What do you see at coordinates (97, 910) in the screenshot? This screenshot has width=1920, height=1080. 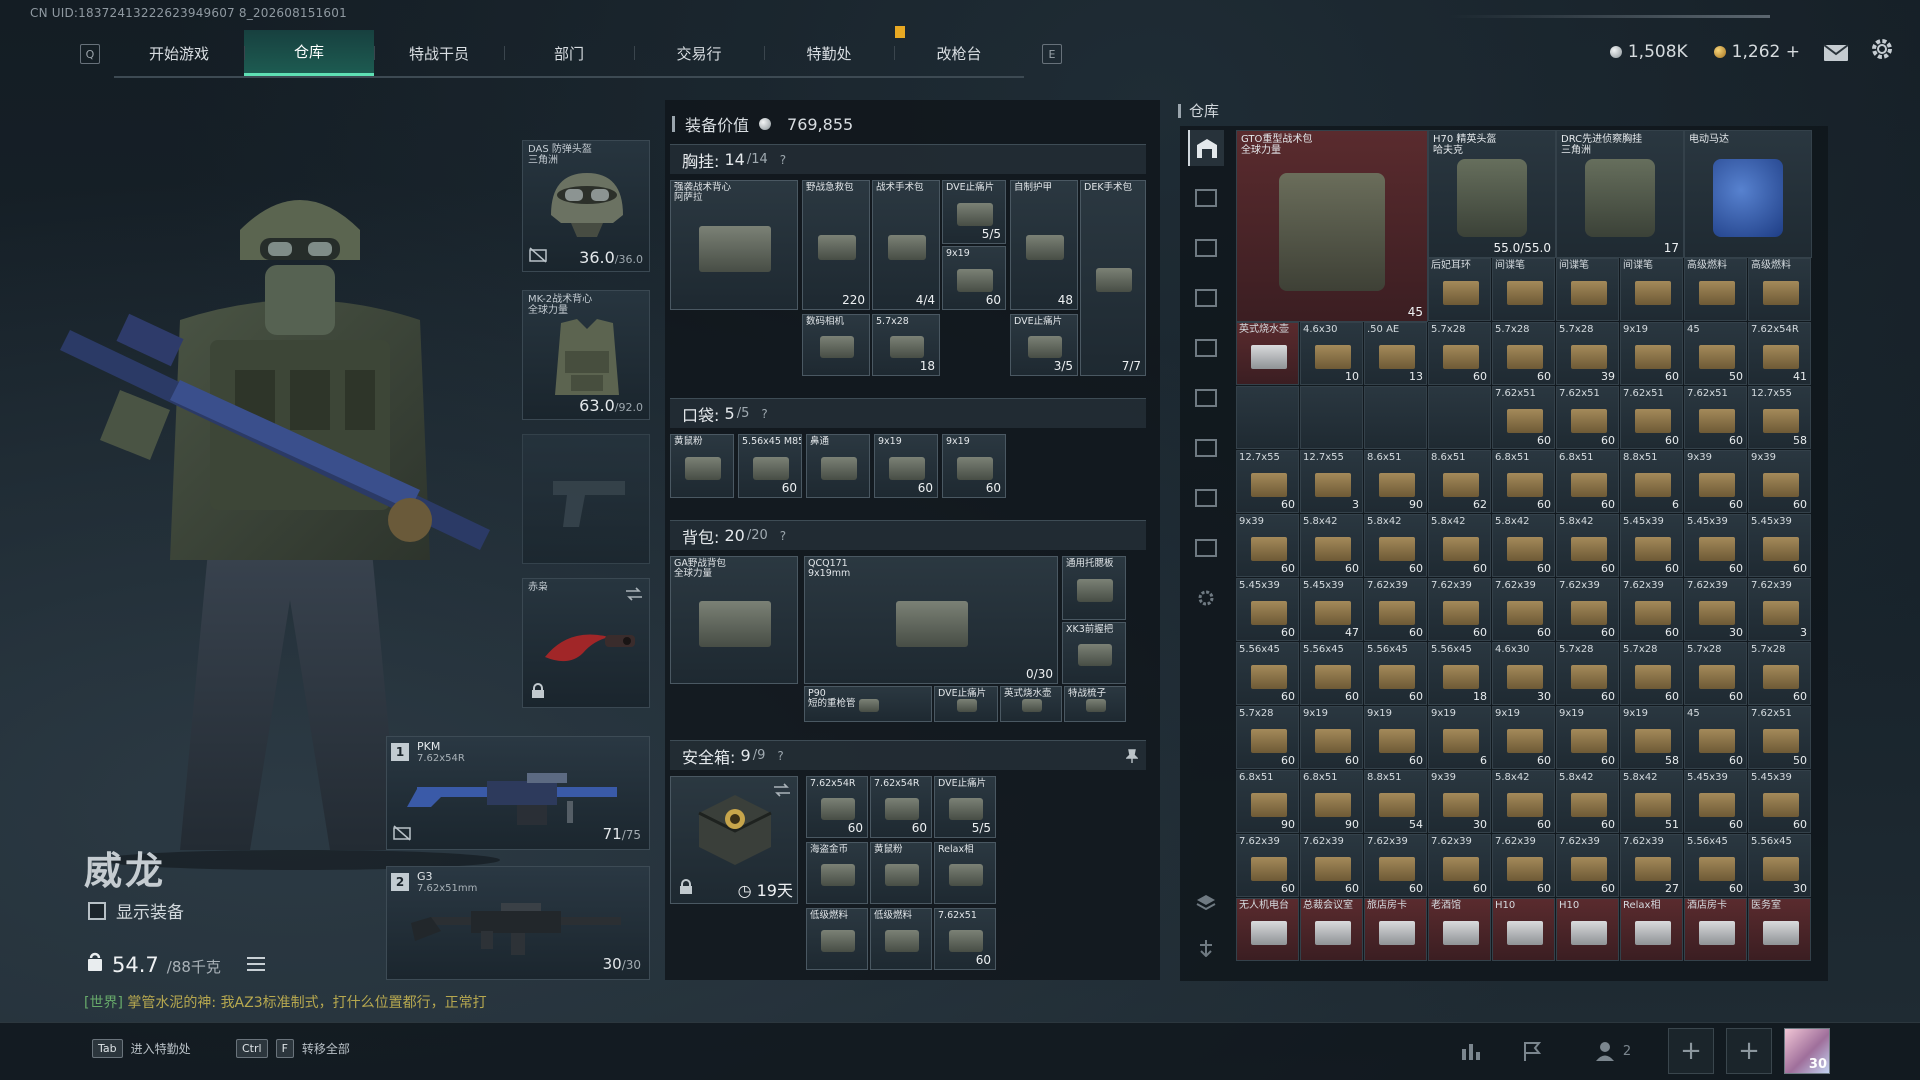 I see `show-equipment-checkbox` at bounding box center [97, 910].